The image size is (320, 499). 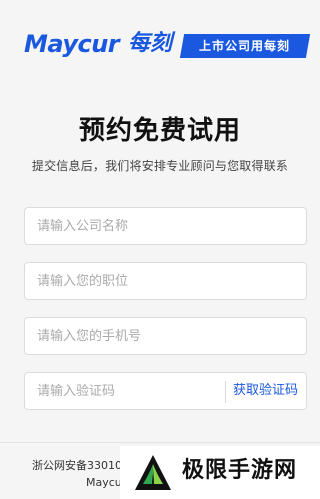 I want to click on brand-logo-text: Maycur, so click(x=72, y=44).